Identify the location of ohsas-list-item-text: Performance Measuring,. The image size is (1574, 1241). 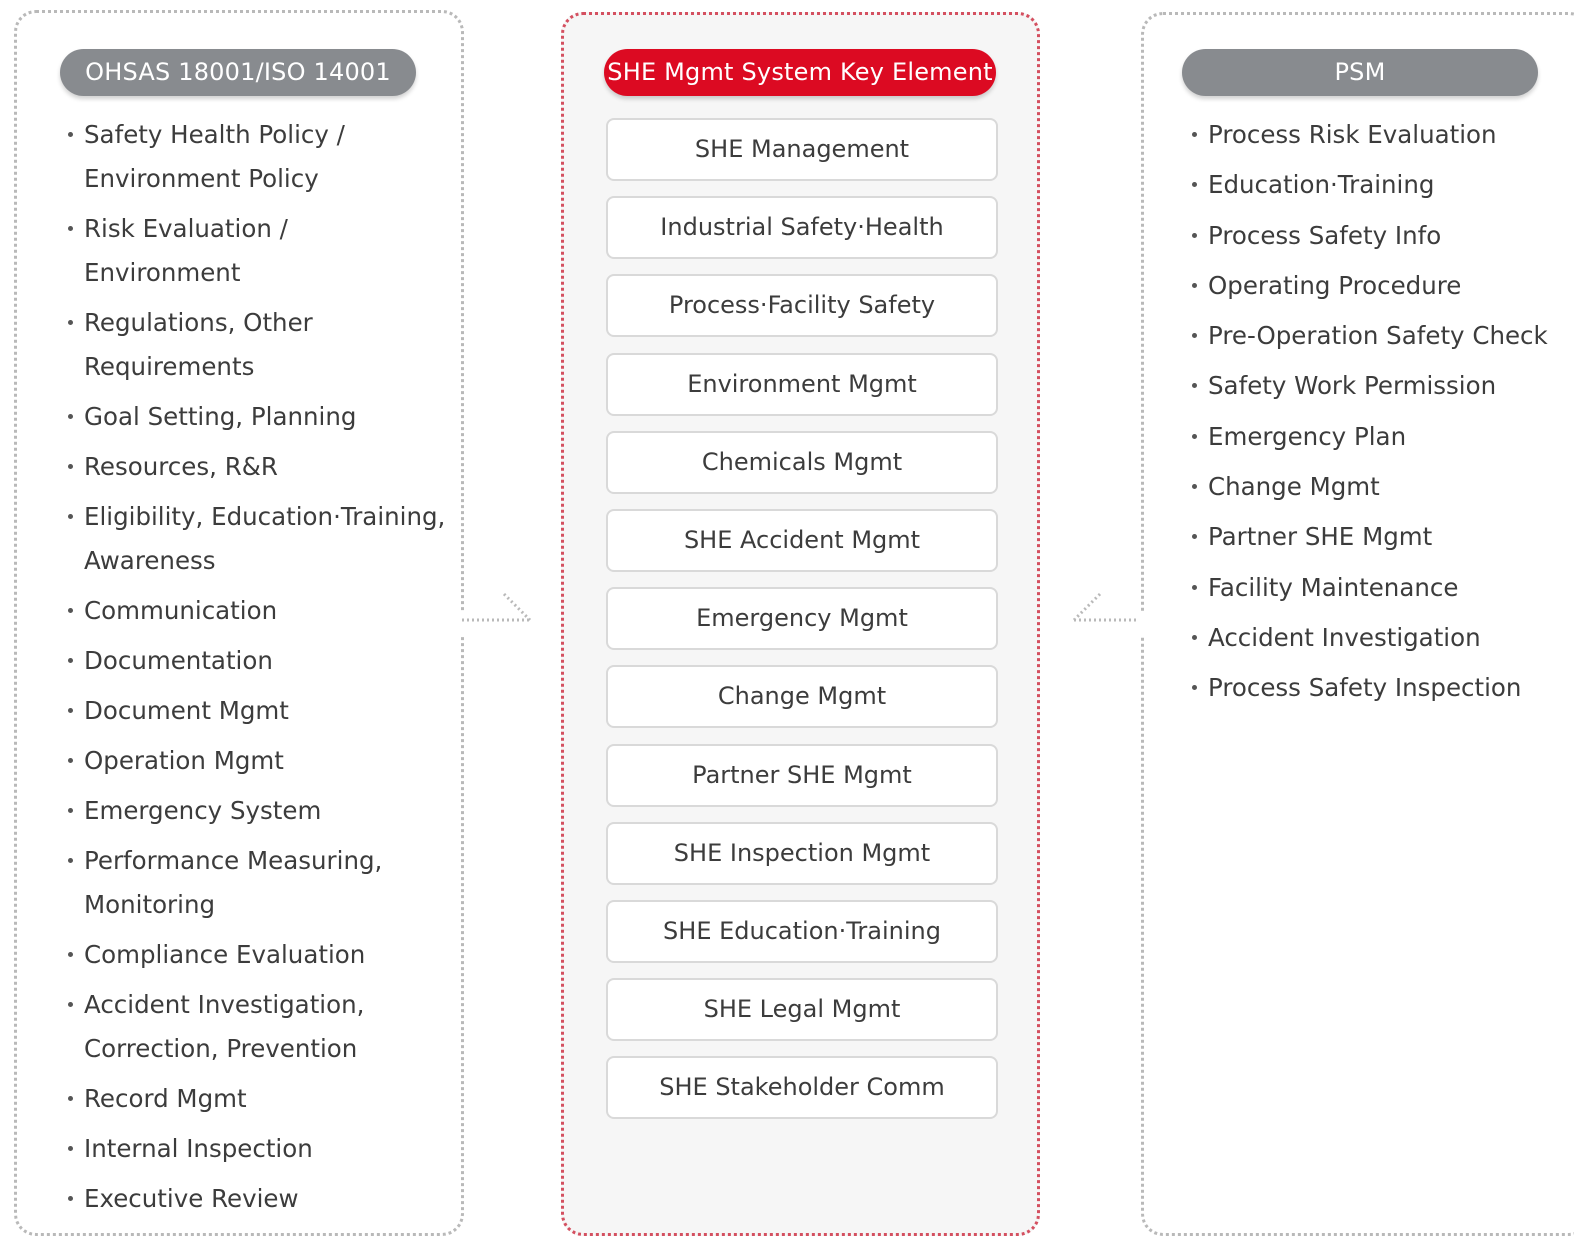
(233, 860).